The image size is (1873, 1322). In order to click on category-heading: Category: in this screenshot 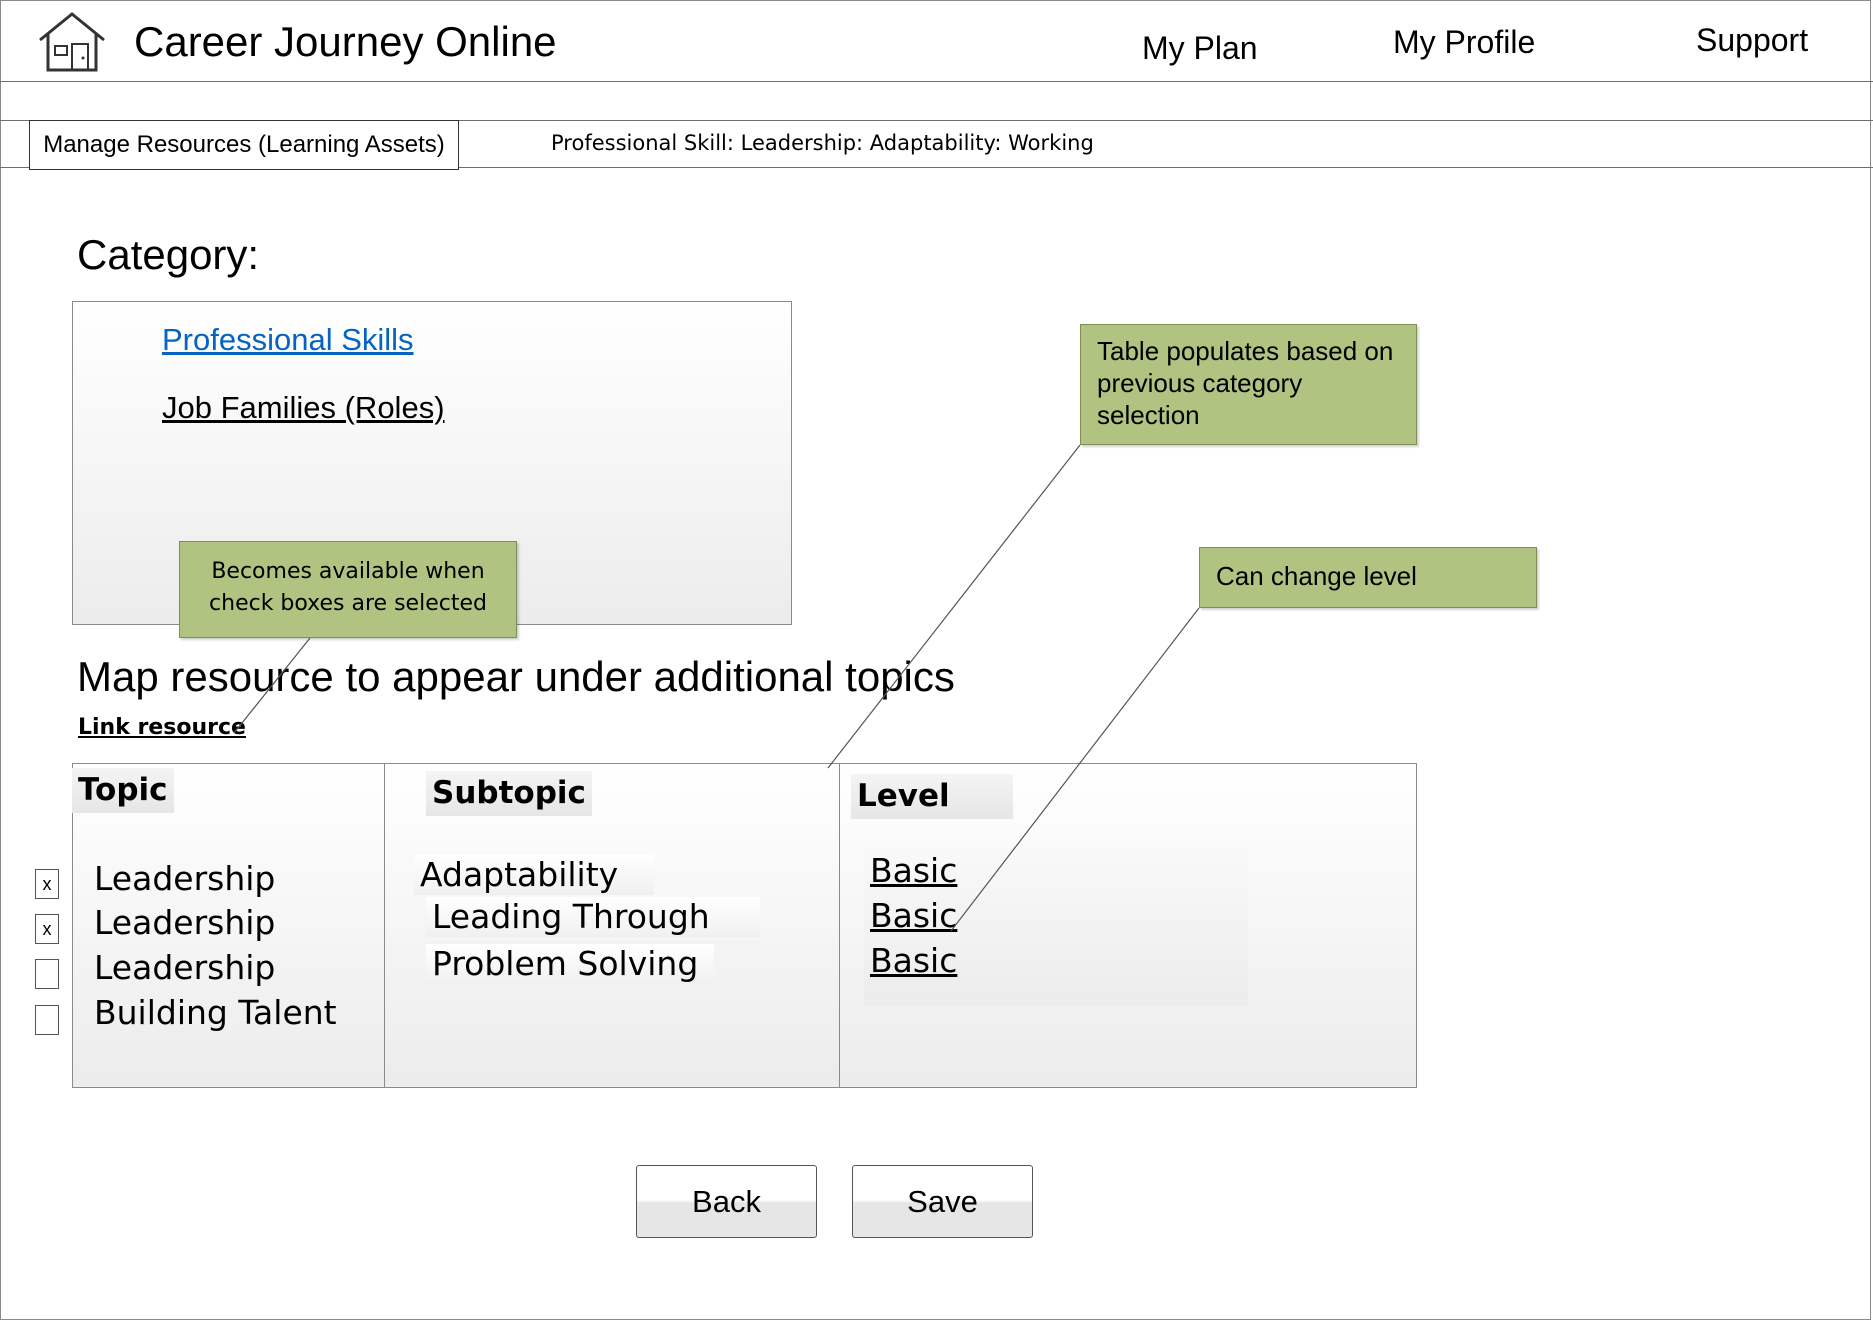, I will do `click(168, 254)`.